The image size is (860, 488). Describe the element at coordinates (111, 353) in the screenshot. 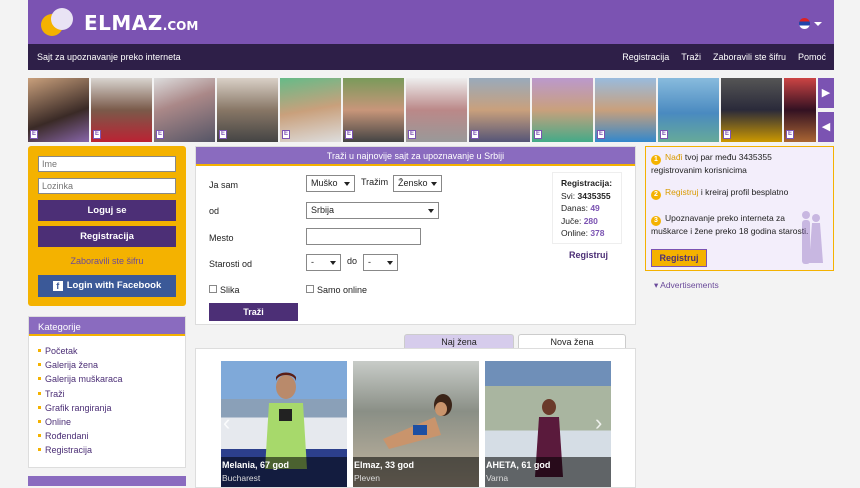

I see `category-pocetak: Početak` at that location.